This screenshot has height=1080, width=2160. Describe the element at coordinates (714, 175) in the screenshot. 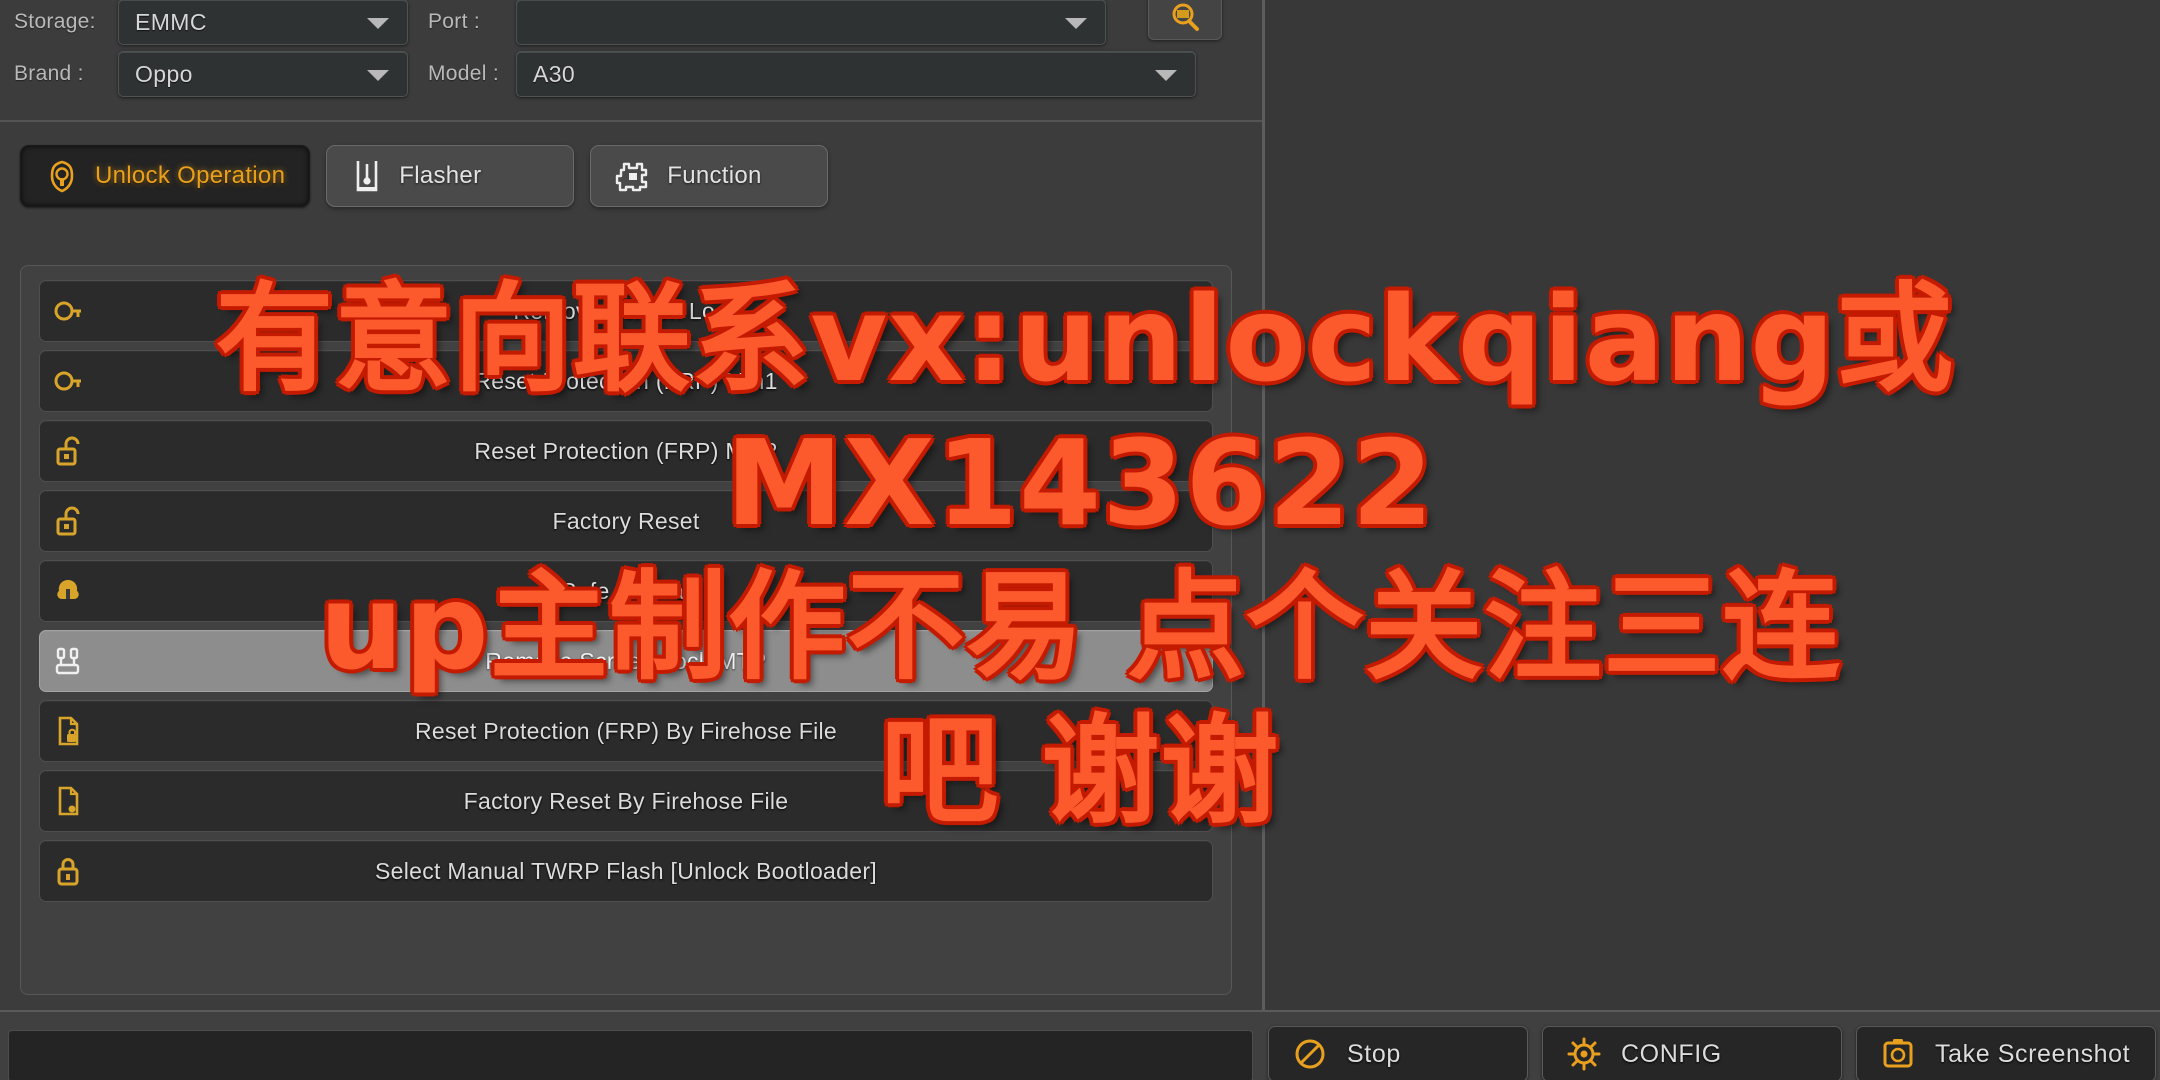

I see `tab-label: Function` at that location.